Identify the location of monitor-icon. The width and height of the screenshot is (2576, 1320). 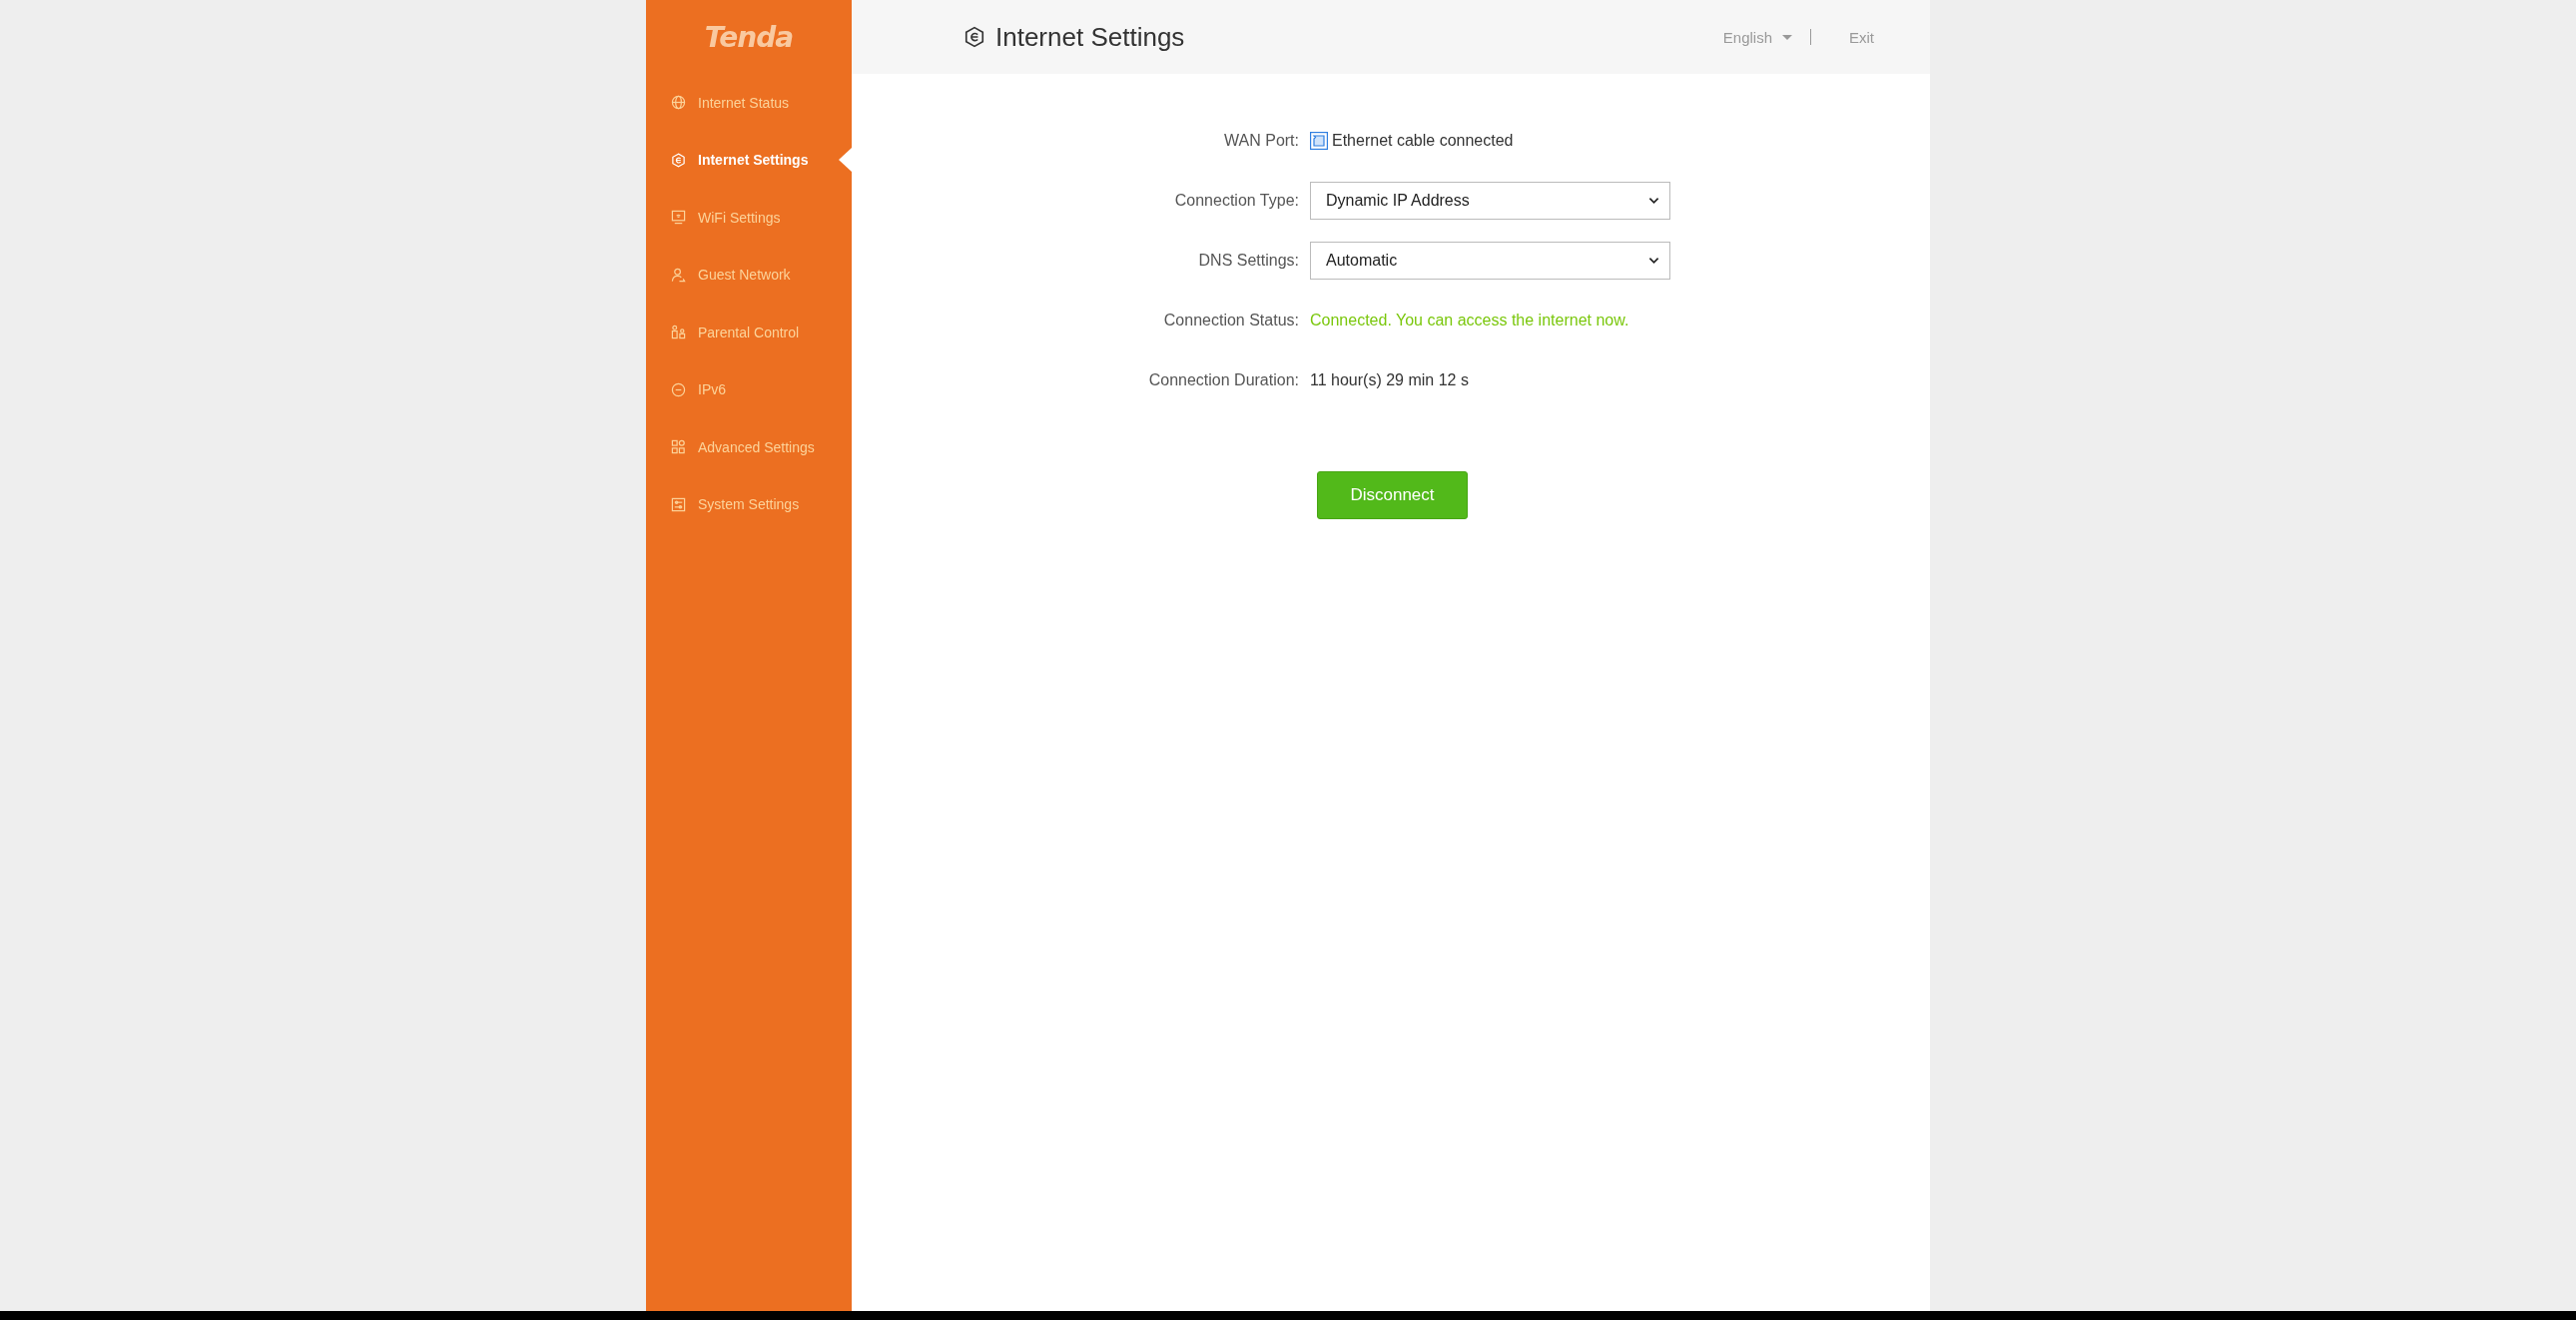
(678, 218).